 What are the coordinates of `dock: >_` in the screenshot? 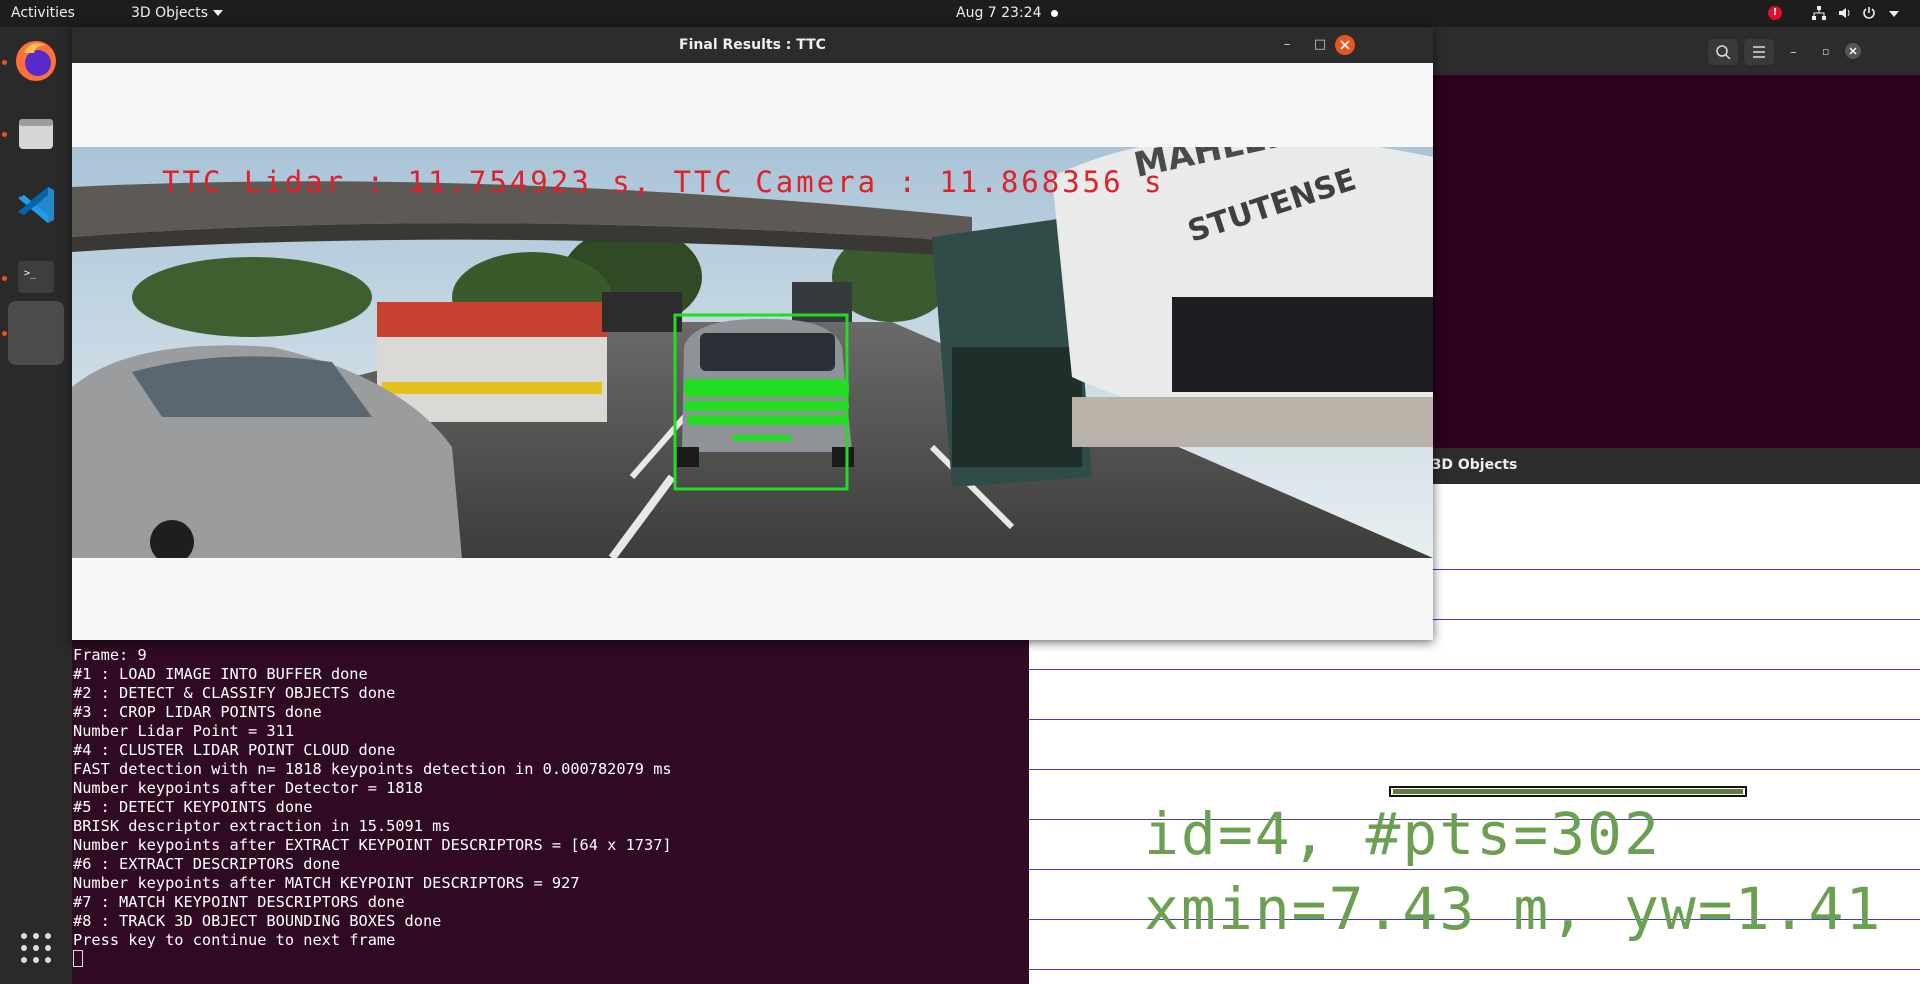 It's located at (36, 505).